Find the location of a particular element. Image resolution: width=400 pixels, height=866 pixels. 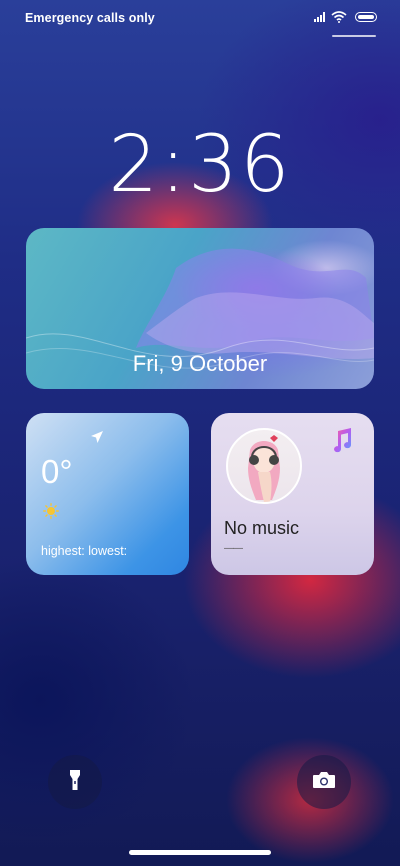

battery-icon is located at coordinates (366, 17).